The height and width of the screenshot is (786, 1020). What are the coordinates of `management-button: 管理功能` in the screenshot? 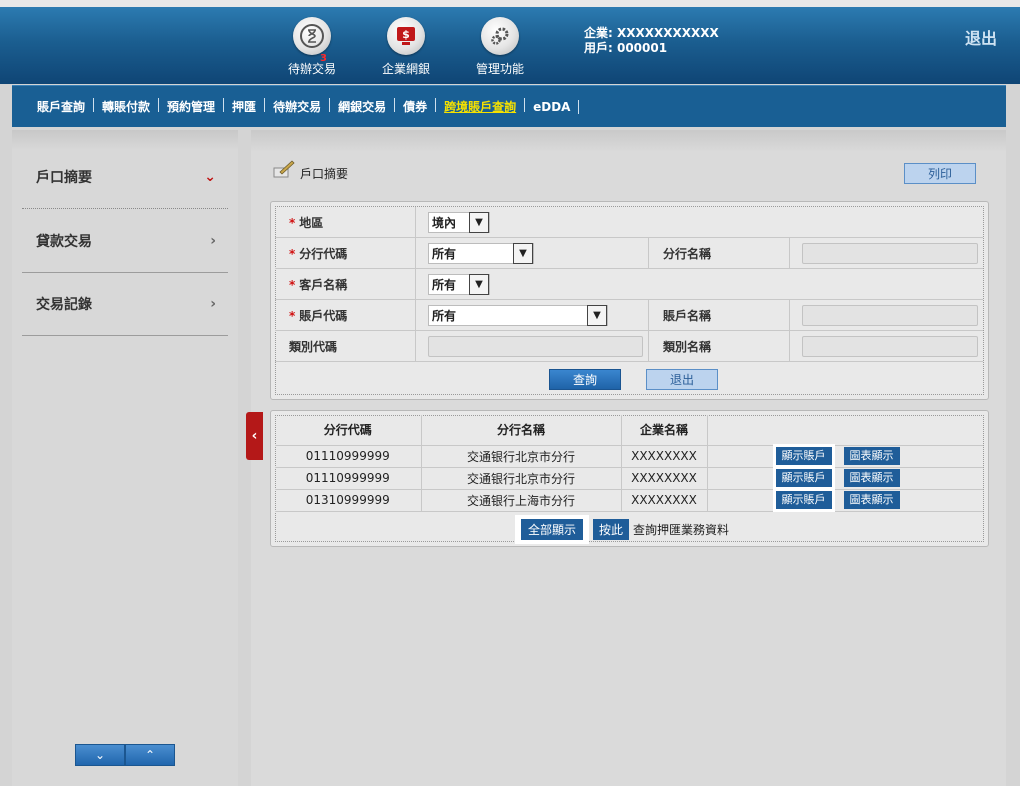 It's located at (500, 47).